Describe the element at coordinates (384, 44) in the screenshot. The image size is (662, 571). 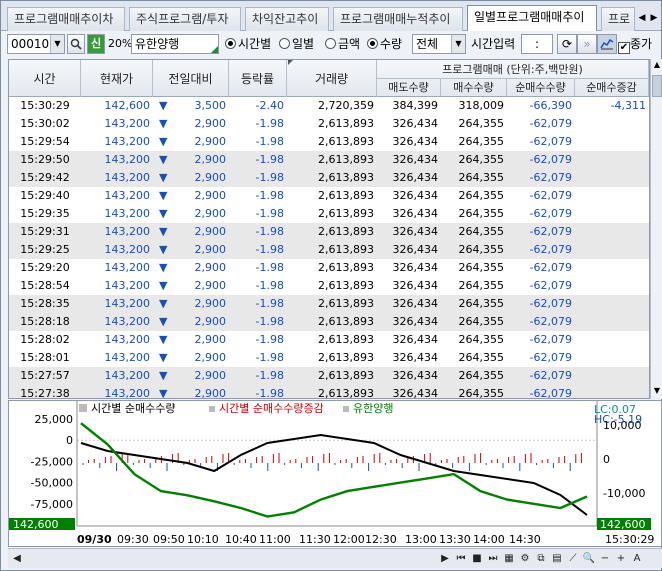
I see `radio-qty: 수량` at that location.